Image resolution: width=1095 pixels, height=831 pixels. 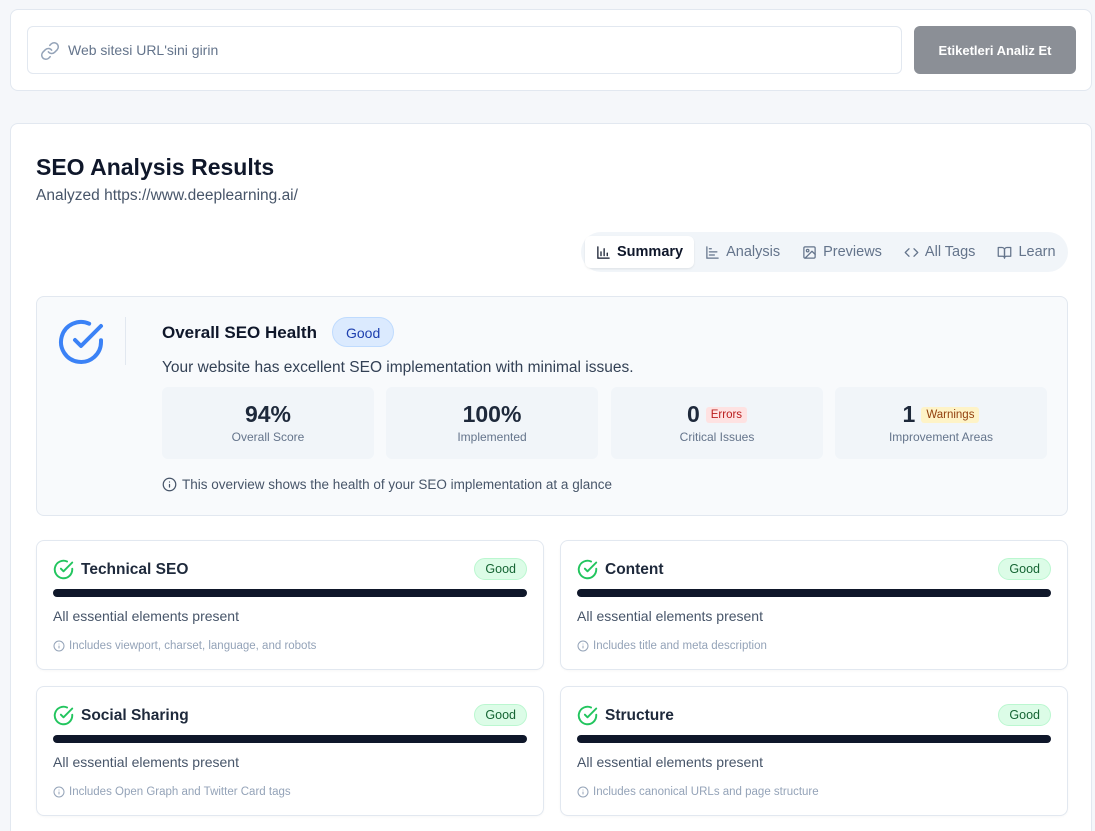 I want to click on category-title: Social Sharing, so click(x=135, y=715).